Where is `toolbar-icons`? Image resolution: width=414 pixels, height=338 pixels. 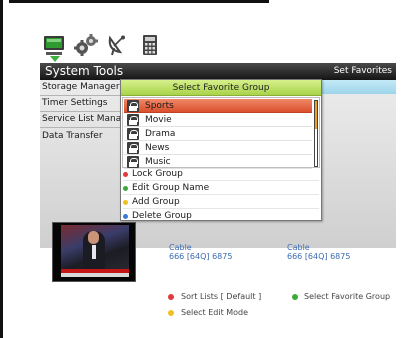
toolbar-icons is located at coordinates (102, 44).